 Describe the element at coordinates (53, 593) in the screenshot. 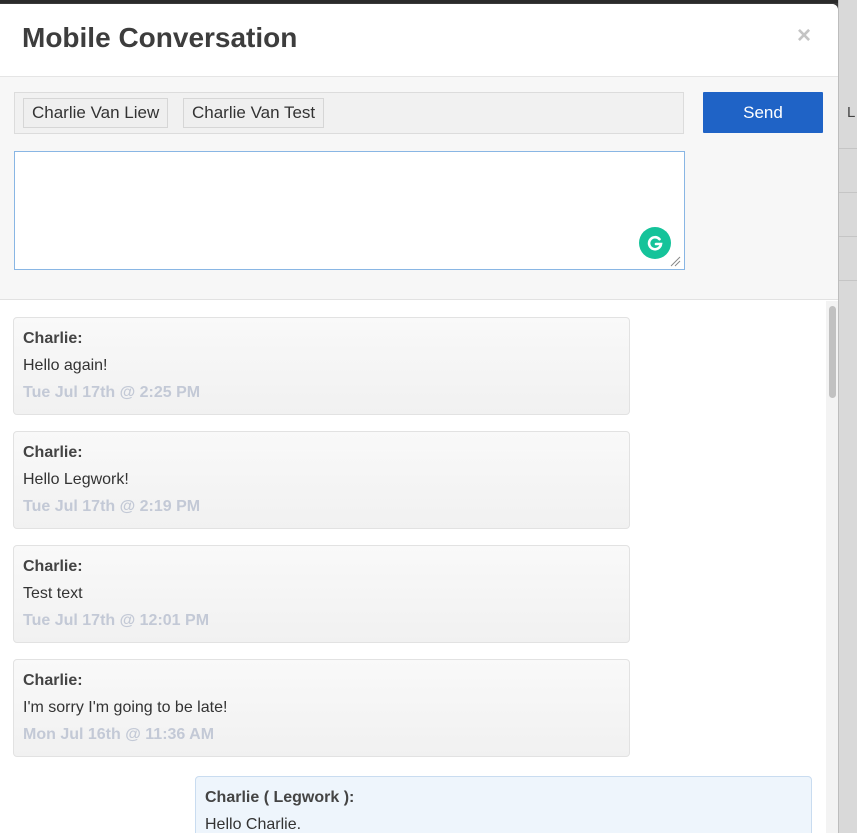

I see `message-body: Test text` at that location.